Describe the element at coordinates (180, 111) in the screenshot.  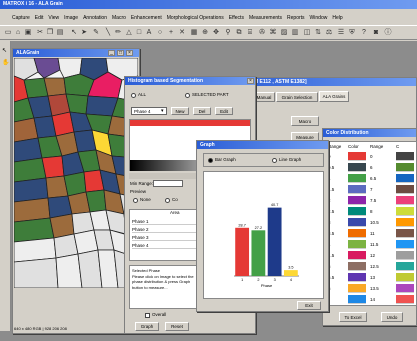
I see `new-phase-button: New` at that location.